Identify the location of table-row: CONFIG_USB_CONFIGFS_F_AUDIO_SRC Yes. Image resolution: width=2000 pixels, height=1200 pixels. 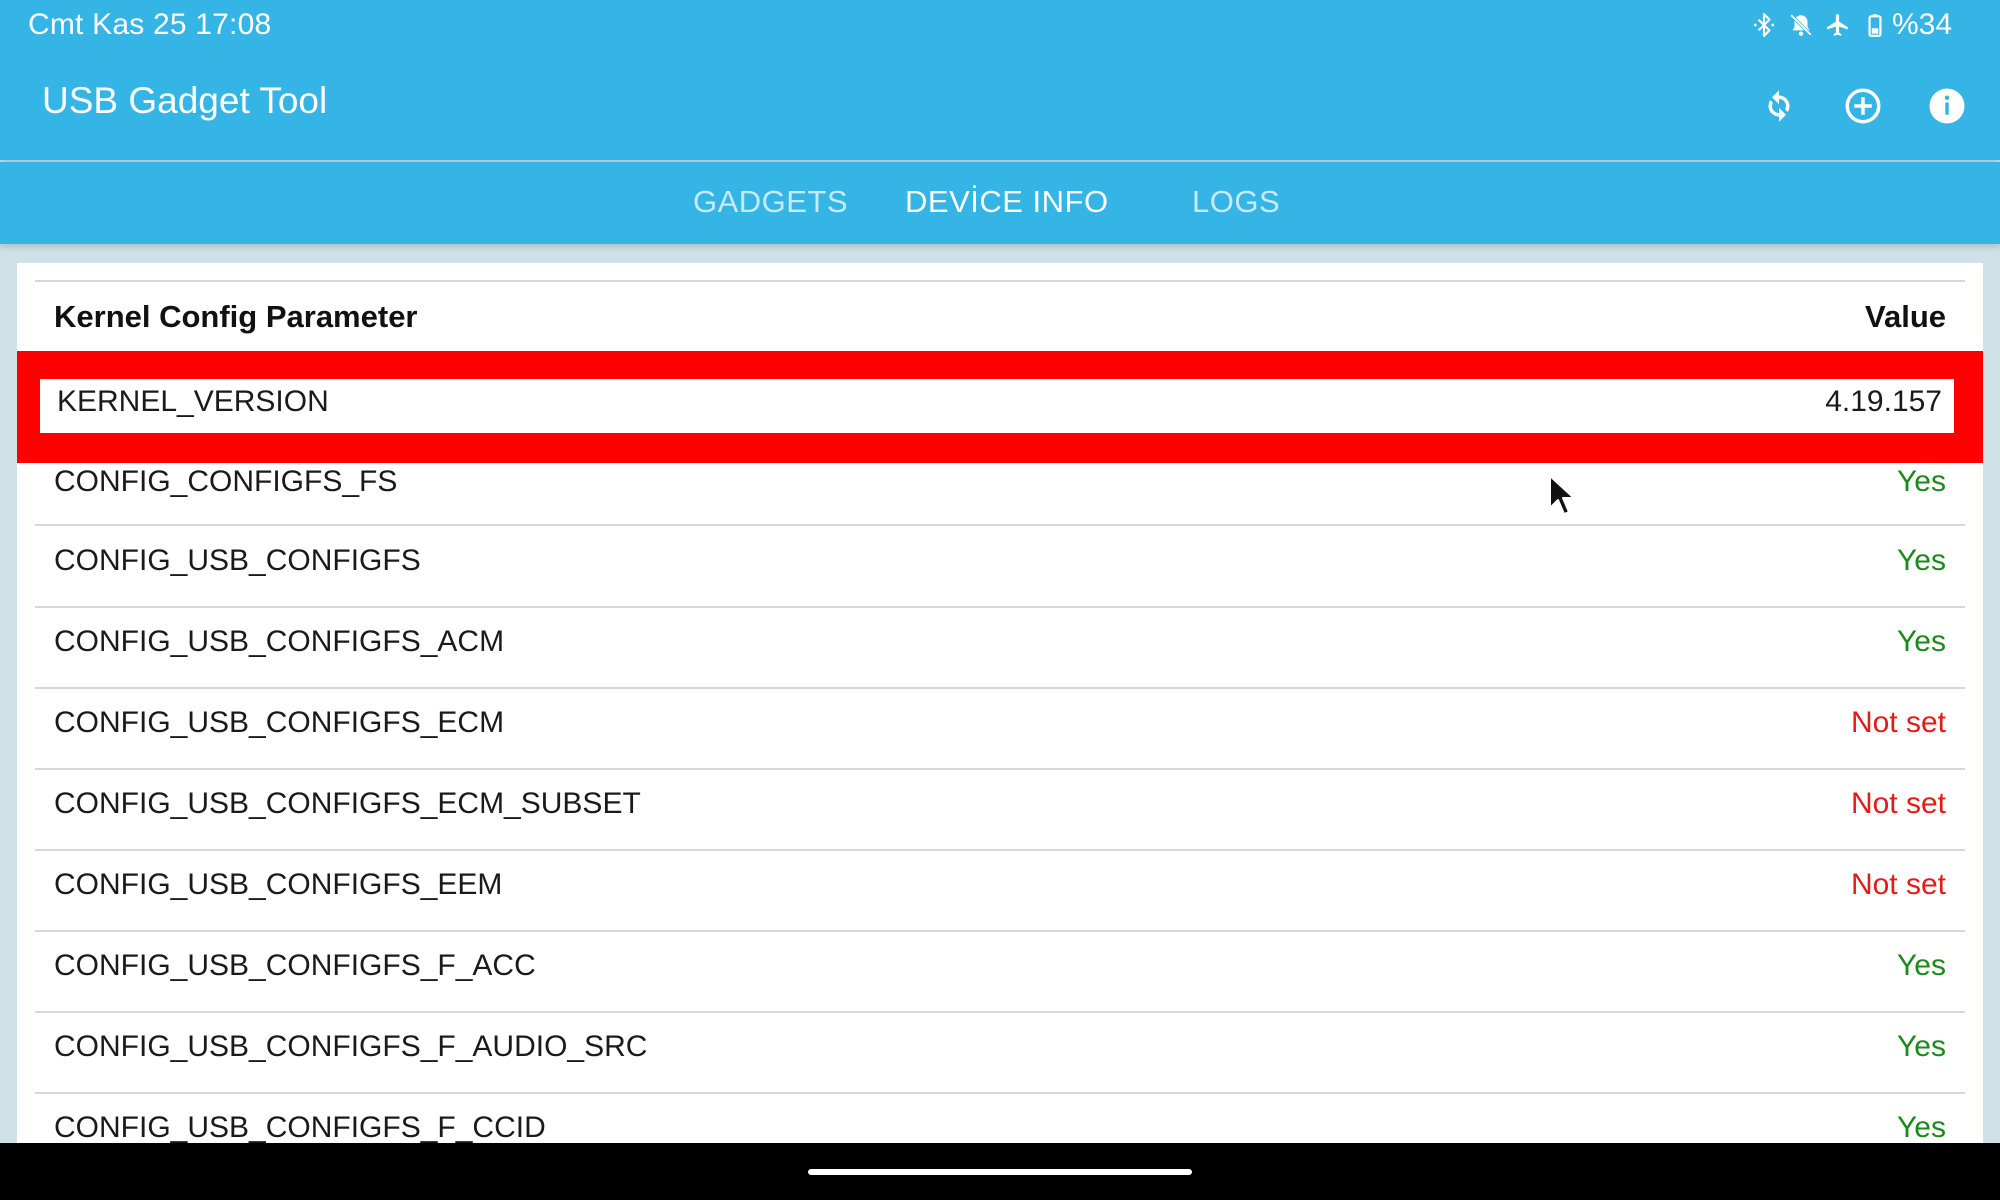
(1000, 1053).